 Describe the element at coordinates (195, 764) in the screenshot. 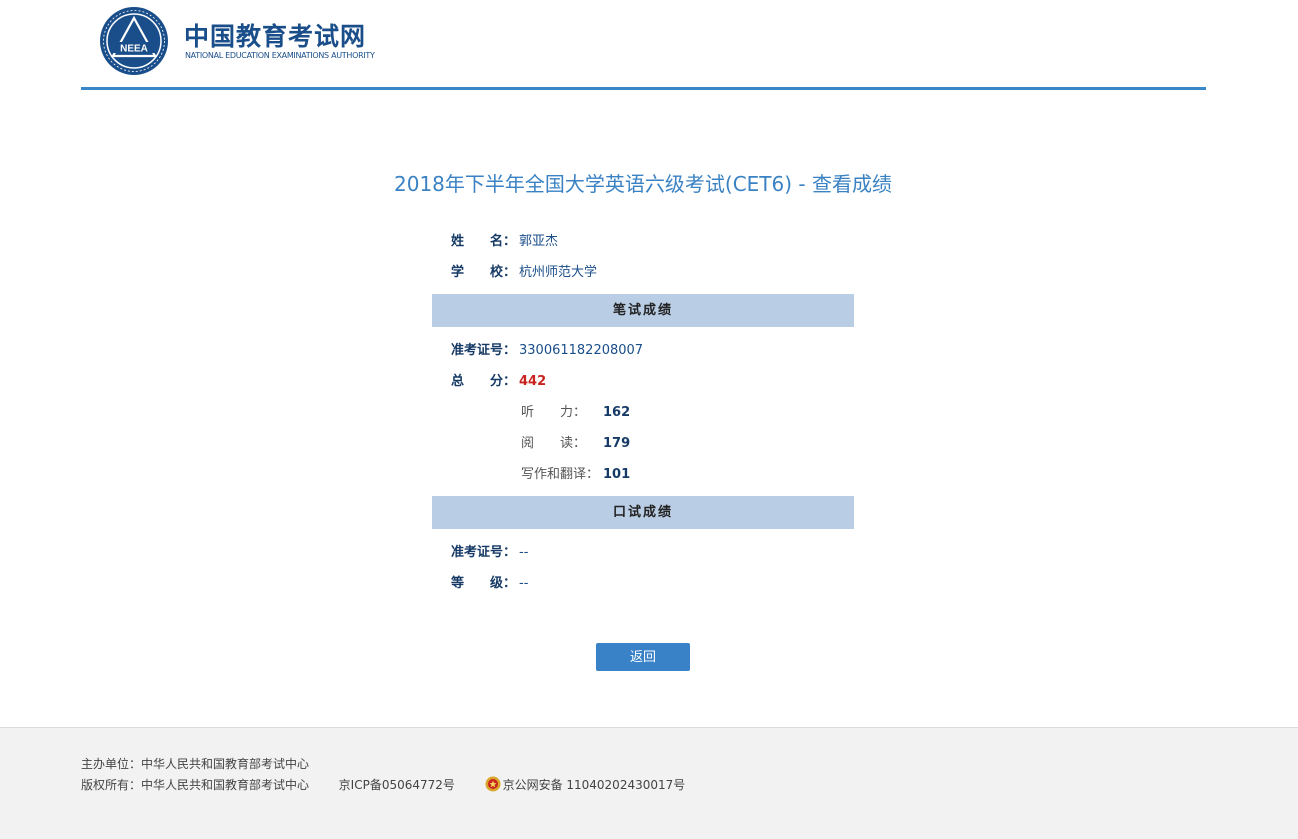

I see `footer-sponsor: 主办单位：中华人民共和国教育部考试中心` at that location.